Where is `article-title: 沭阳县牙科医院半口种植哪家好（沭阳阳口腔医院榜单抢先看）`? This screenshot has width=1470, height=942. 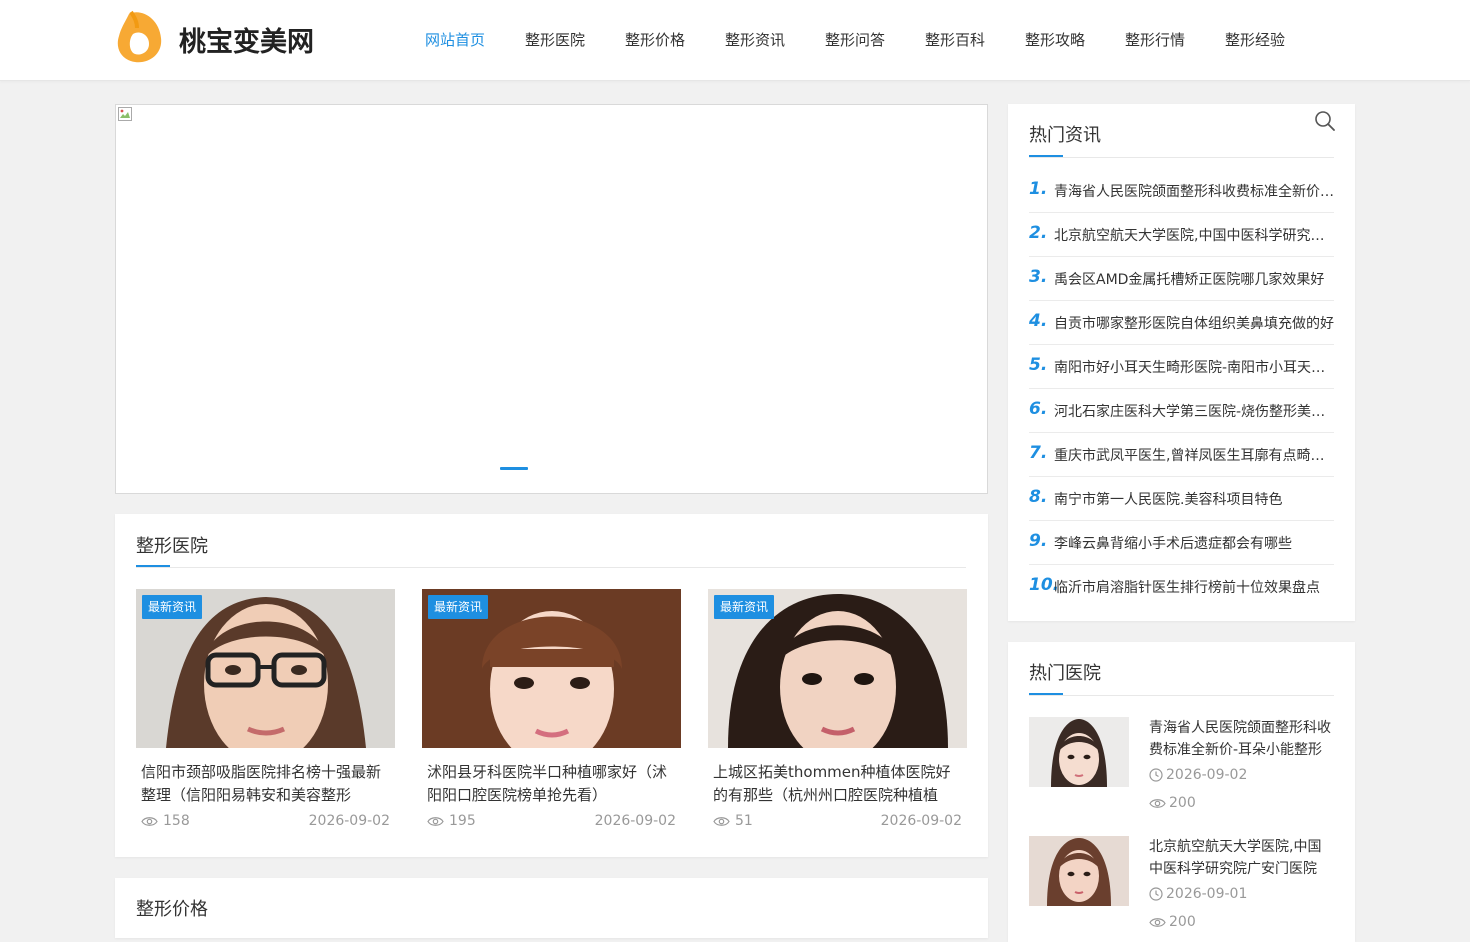 article-title: 沭阳县牙科医院半口种植哪家好（沭阳阳口腔医院榜单抢先看） is located at coordinates (552, 784).